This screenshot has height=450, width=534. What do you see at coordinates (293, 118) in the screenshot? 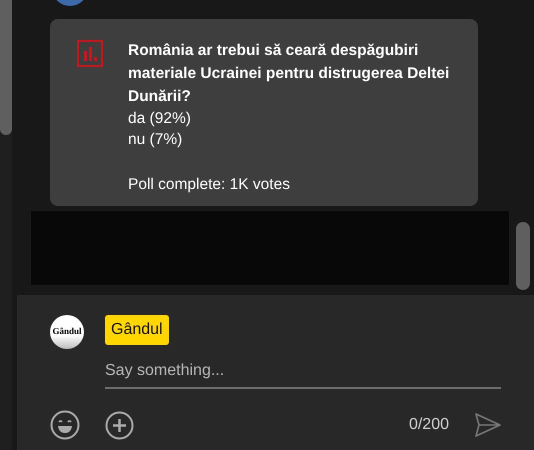
I see `poll-option: da (92%)` at bounding box center [293, 118].